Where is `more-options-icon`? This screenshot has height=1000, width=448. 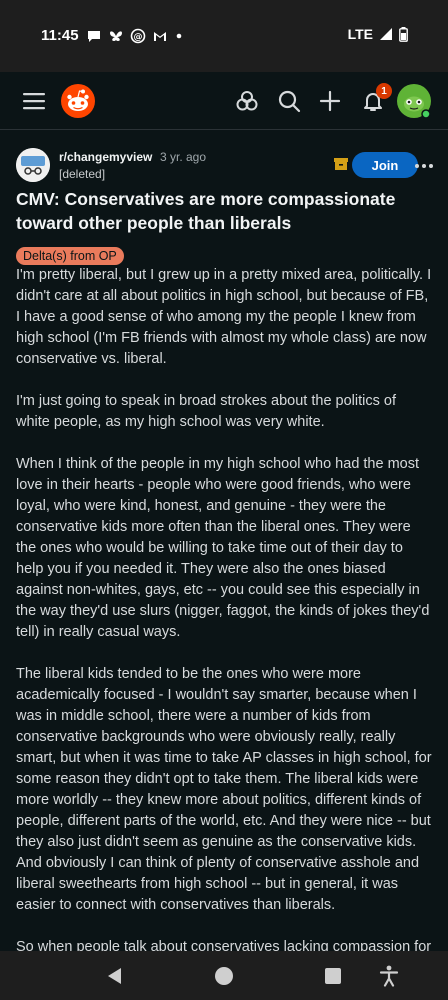
more-options-icon is located at coordinates (424, 166).